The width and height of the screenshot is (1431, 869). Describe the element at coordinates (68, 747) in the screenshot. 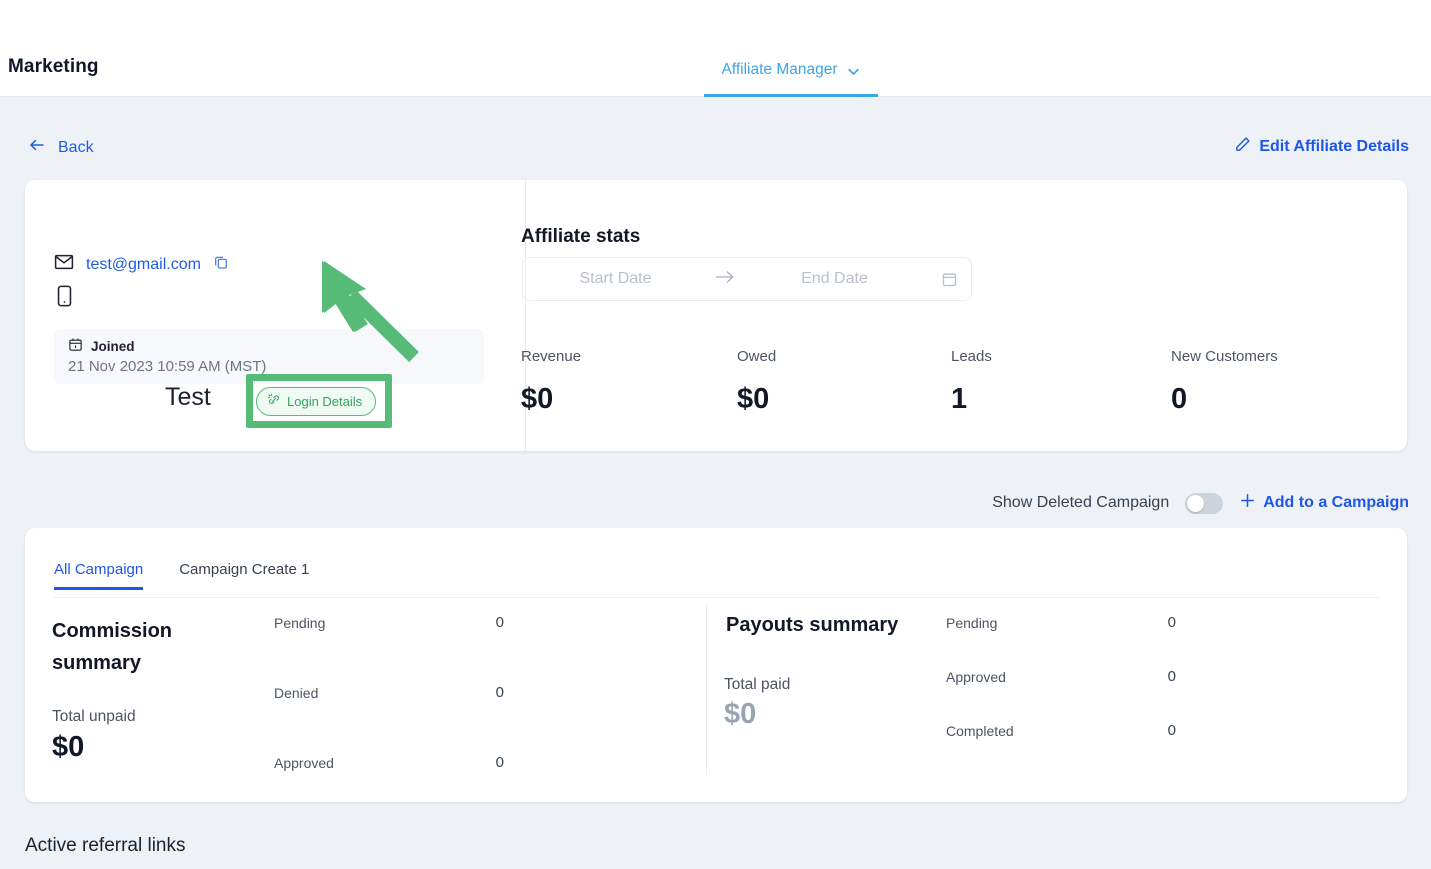

I see `total-unpaid-value: $0` at that location.